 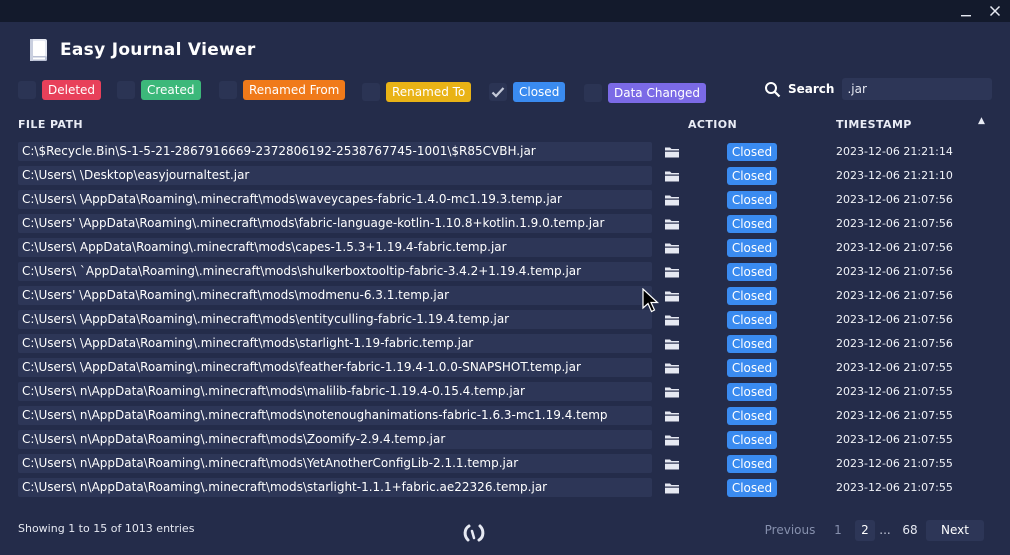 I want to click on filter-renamed-to: Renamed To, so click(x=417, y=92).